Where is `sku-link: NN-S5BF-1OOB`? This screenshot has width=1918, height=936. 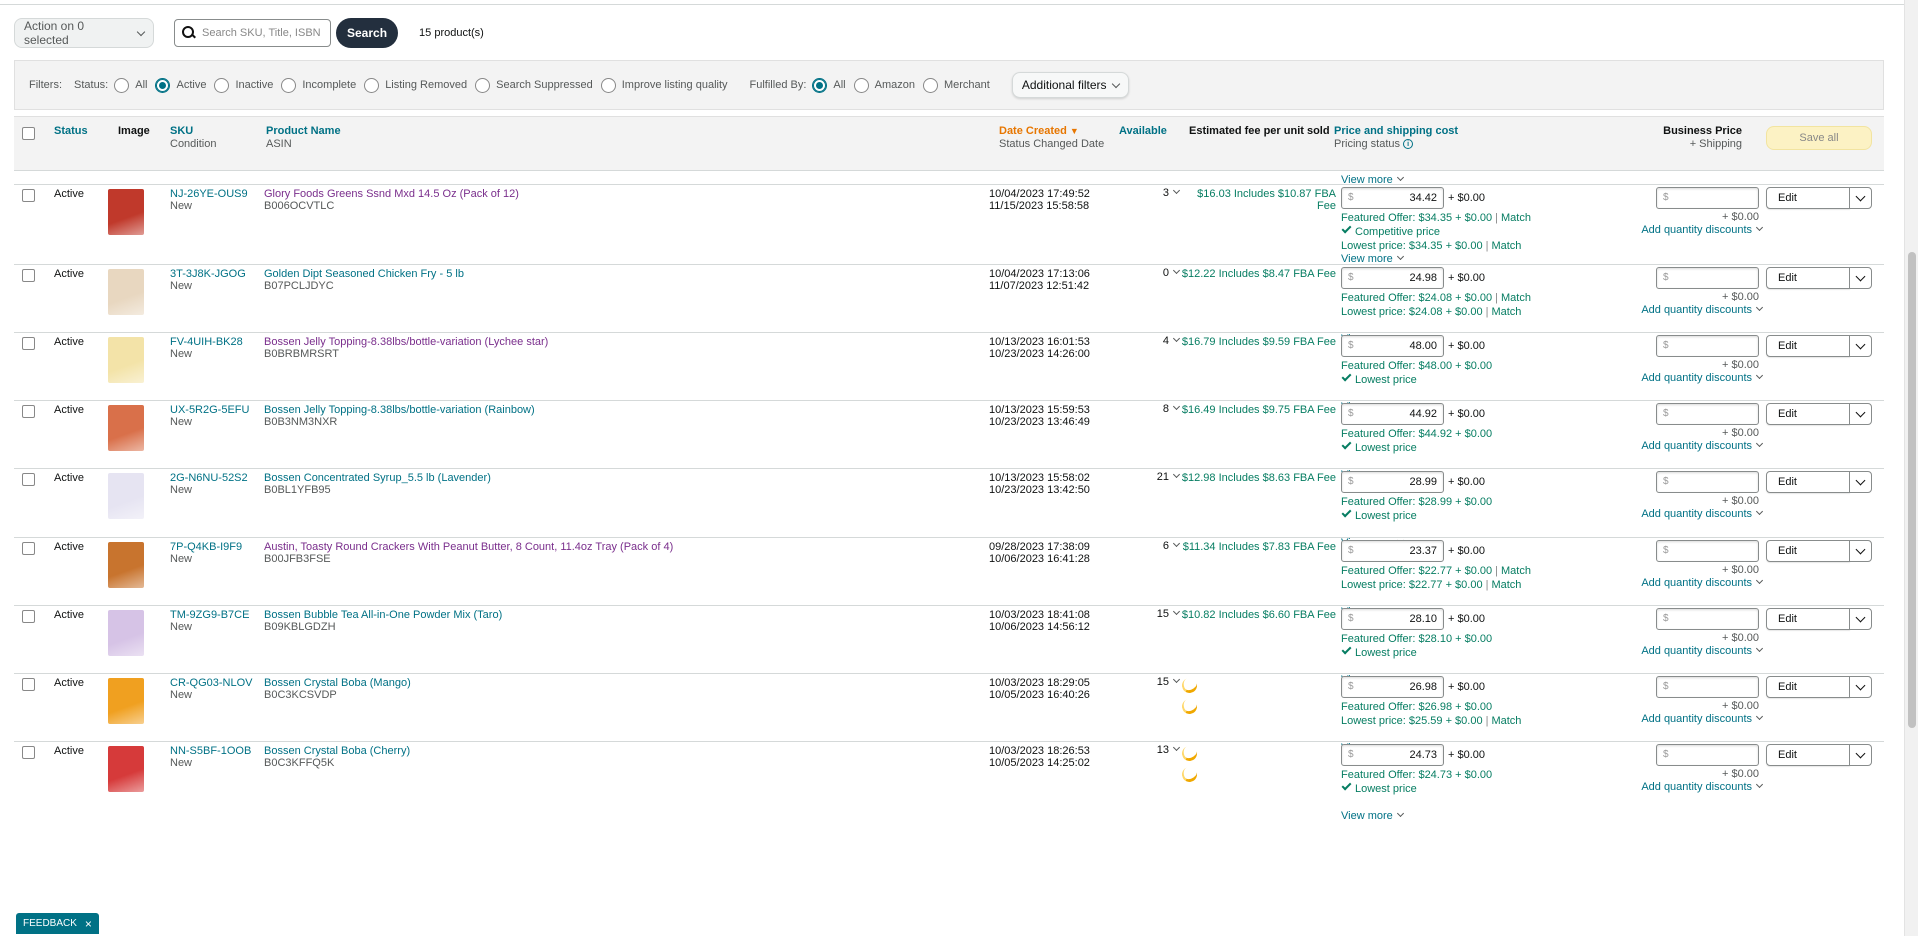 sku-link: NN-S5BF-1OOB is located at coordinates (210, 751).